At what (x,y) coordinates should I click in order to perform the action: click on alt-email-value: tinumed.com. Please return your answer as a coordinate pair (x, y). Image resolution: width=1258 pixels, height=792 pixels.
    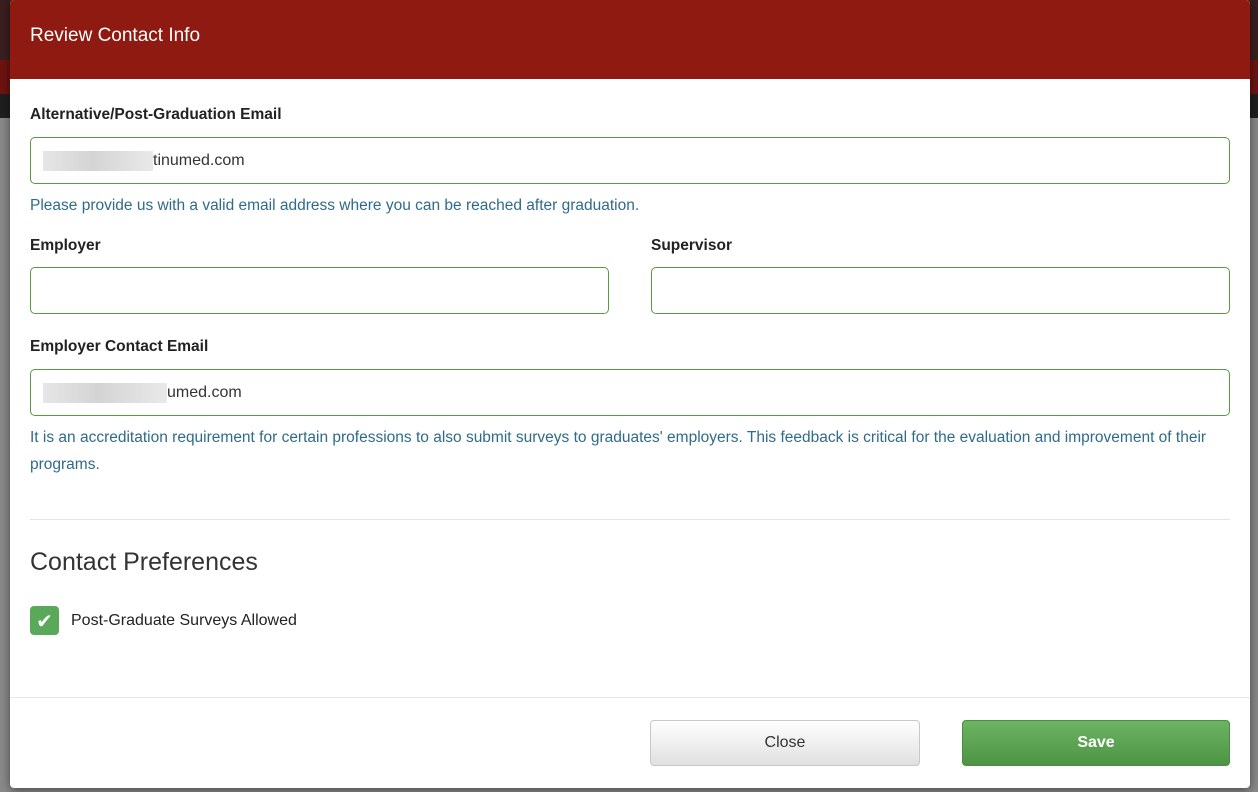
    Looking at the image, I should click on (199, 160).